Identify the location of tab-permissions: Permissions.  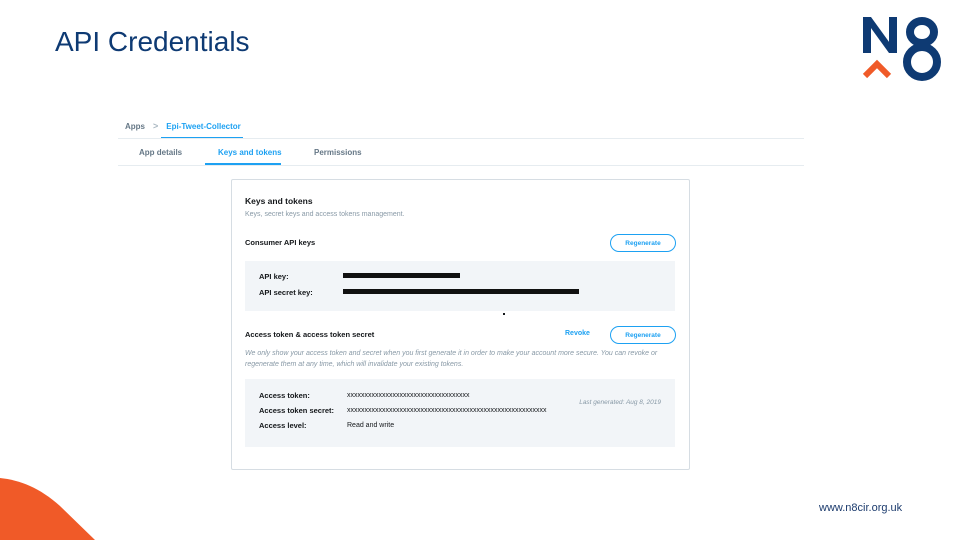
(338, 152).